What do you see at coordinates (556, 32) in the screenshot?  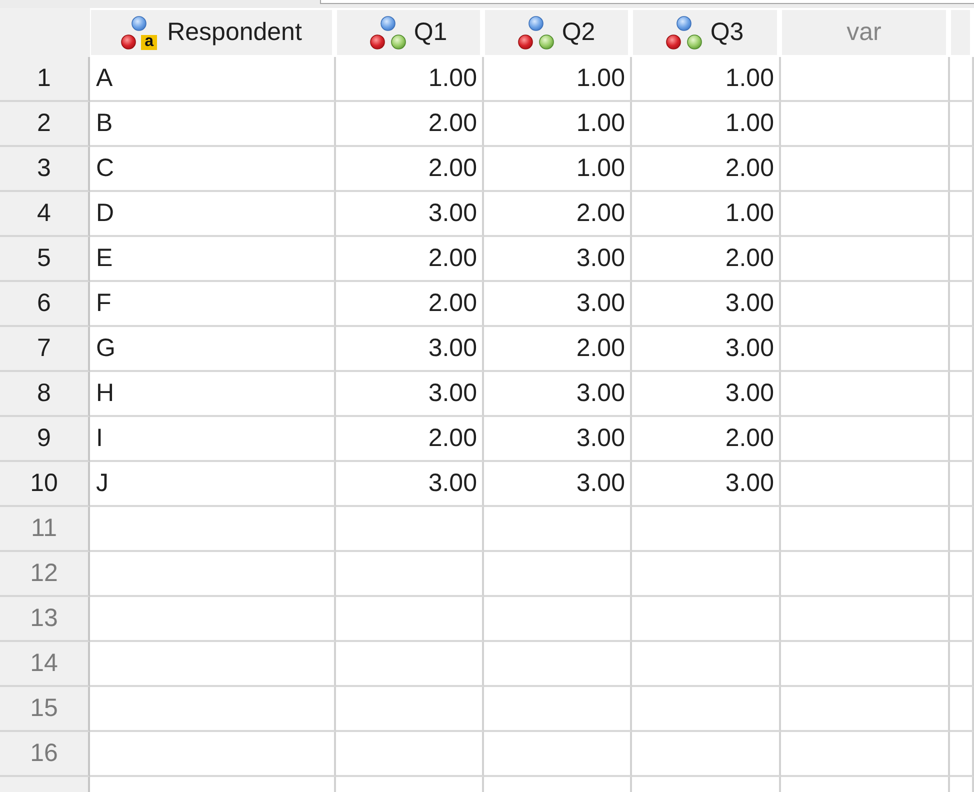 I see `column-header: Q2` at bounding box center [556, 32].